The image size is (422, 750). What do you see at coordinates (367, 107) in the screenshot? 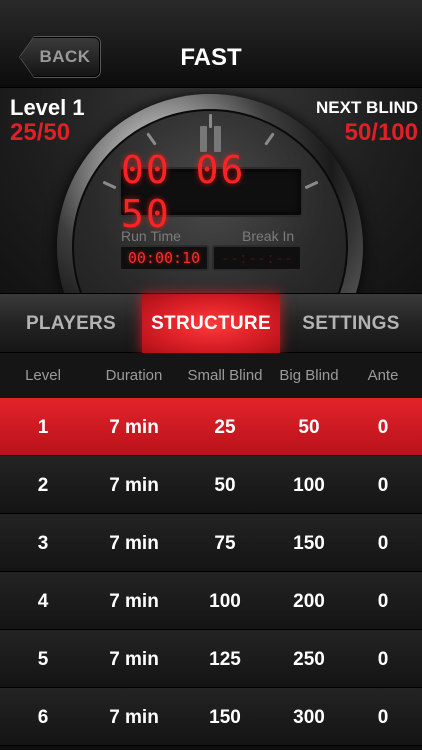
I see `next-blind-label: NEXT BLIND` at bounding box center [367, 107].